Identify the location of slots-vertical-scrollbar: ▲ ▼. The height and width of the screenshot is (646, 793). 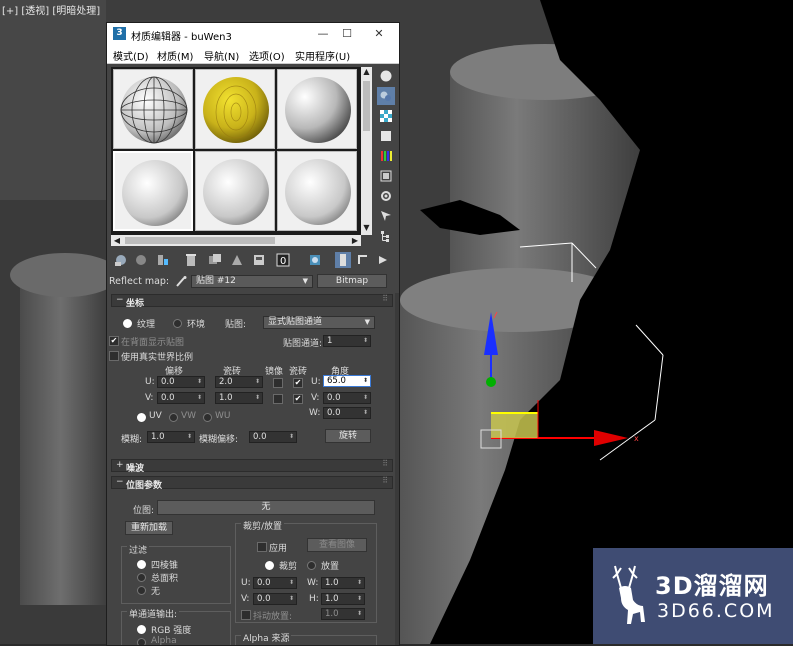
(366, 151).